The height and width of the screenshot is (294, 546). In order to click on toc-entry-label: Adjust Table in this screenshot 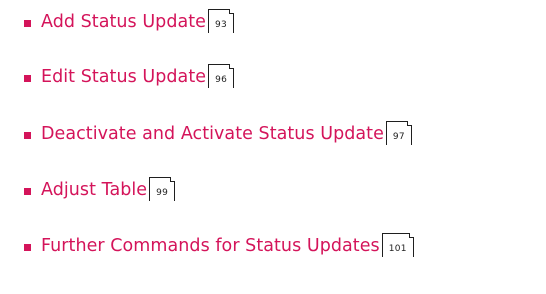, I will do `click(94, 190)`.